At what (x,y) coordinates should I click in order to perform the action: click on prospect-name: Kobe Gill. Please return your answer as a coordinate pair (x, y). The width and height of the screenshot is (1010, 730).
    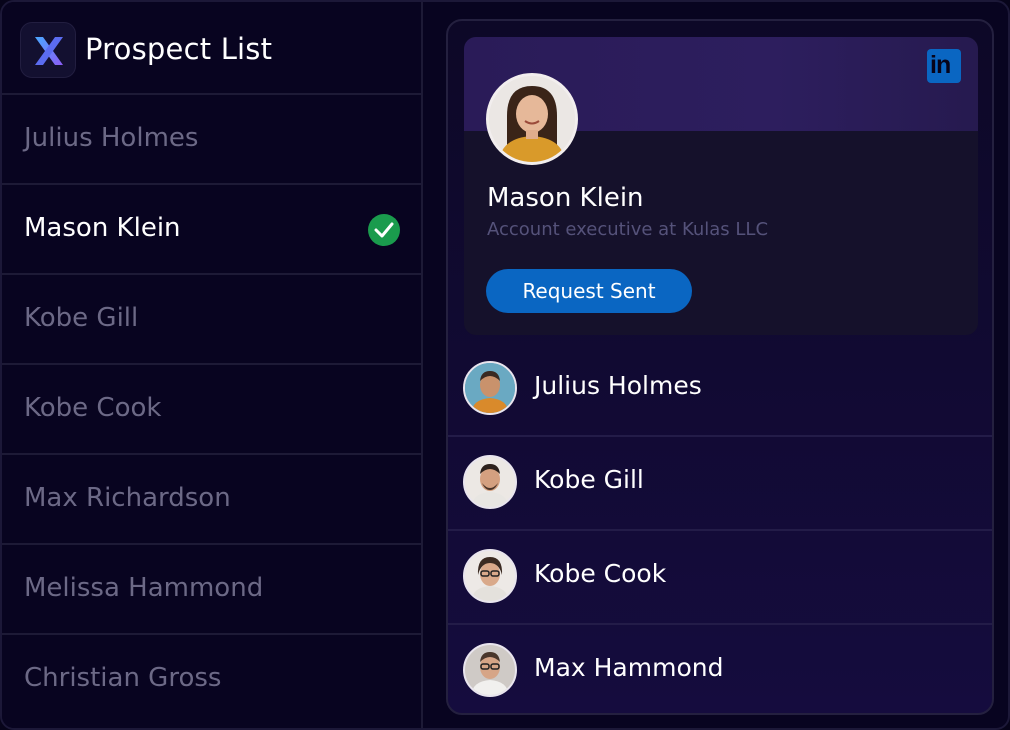
    Looking at the image, I should click on (81, 318).